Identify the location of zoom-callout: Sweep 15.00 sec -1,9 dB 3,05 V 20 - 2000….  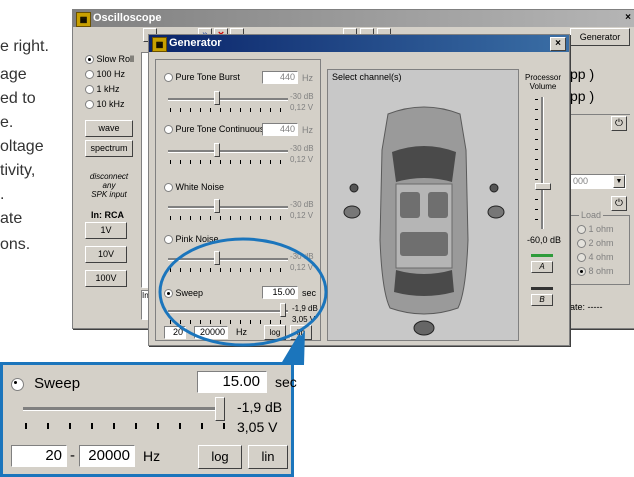
(148, 419).